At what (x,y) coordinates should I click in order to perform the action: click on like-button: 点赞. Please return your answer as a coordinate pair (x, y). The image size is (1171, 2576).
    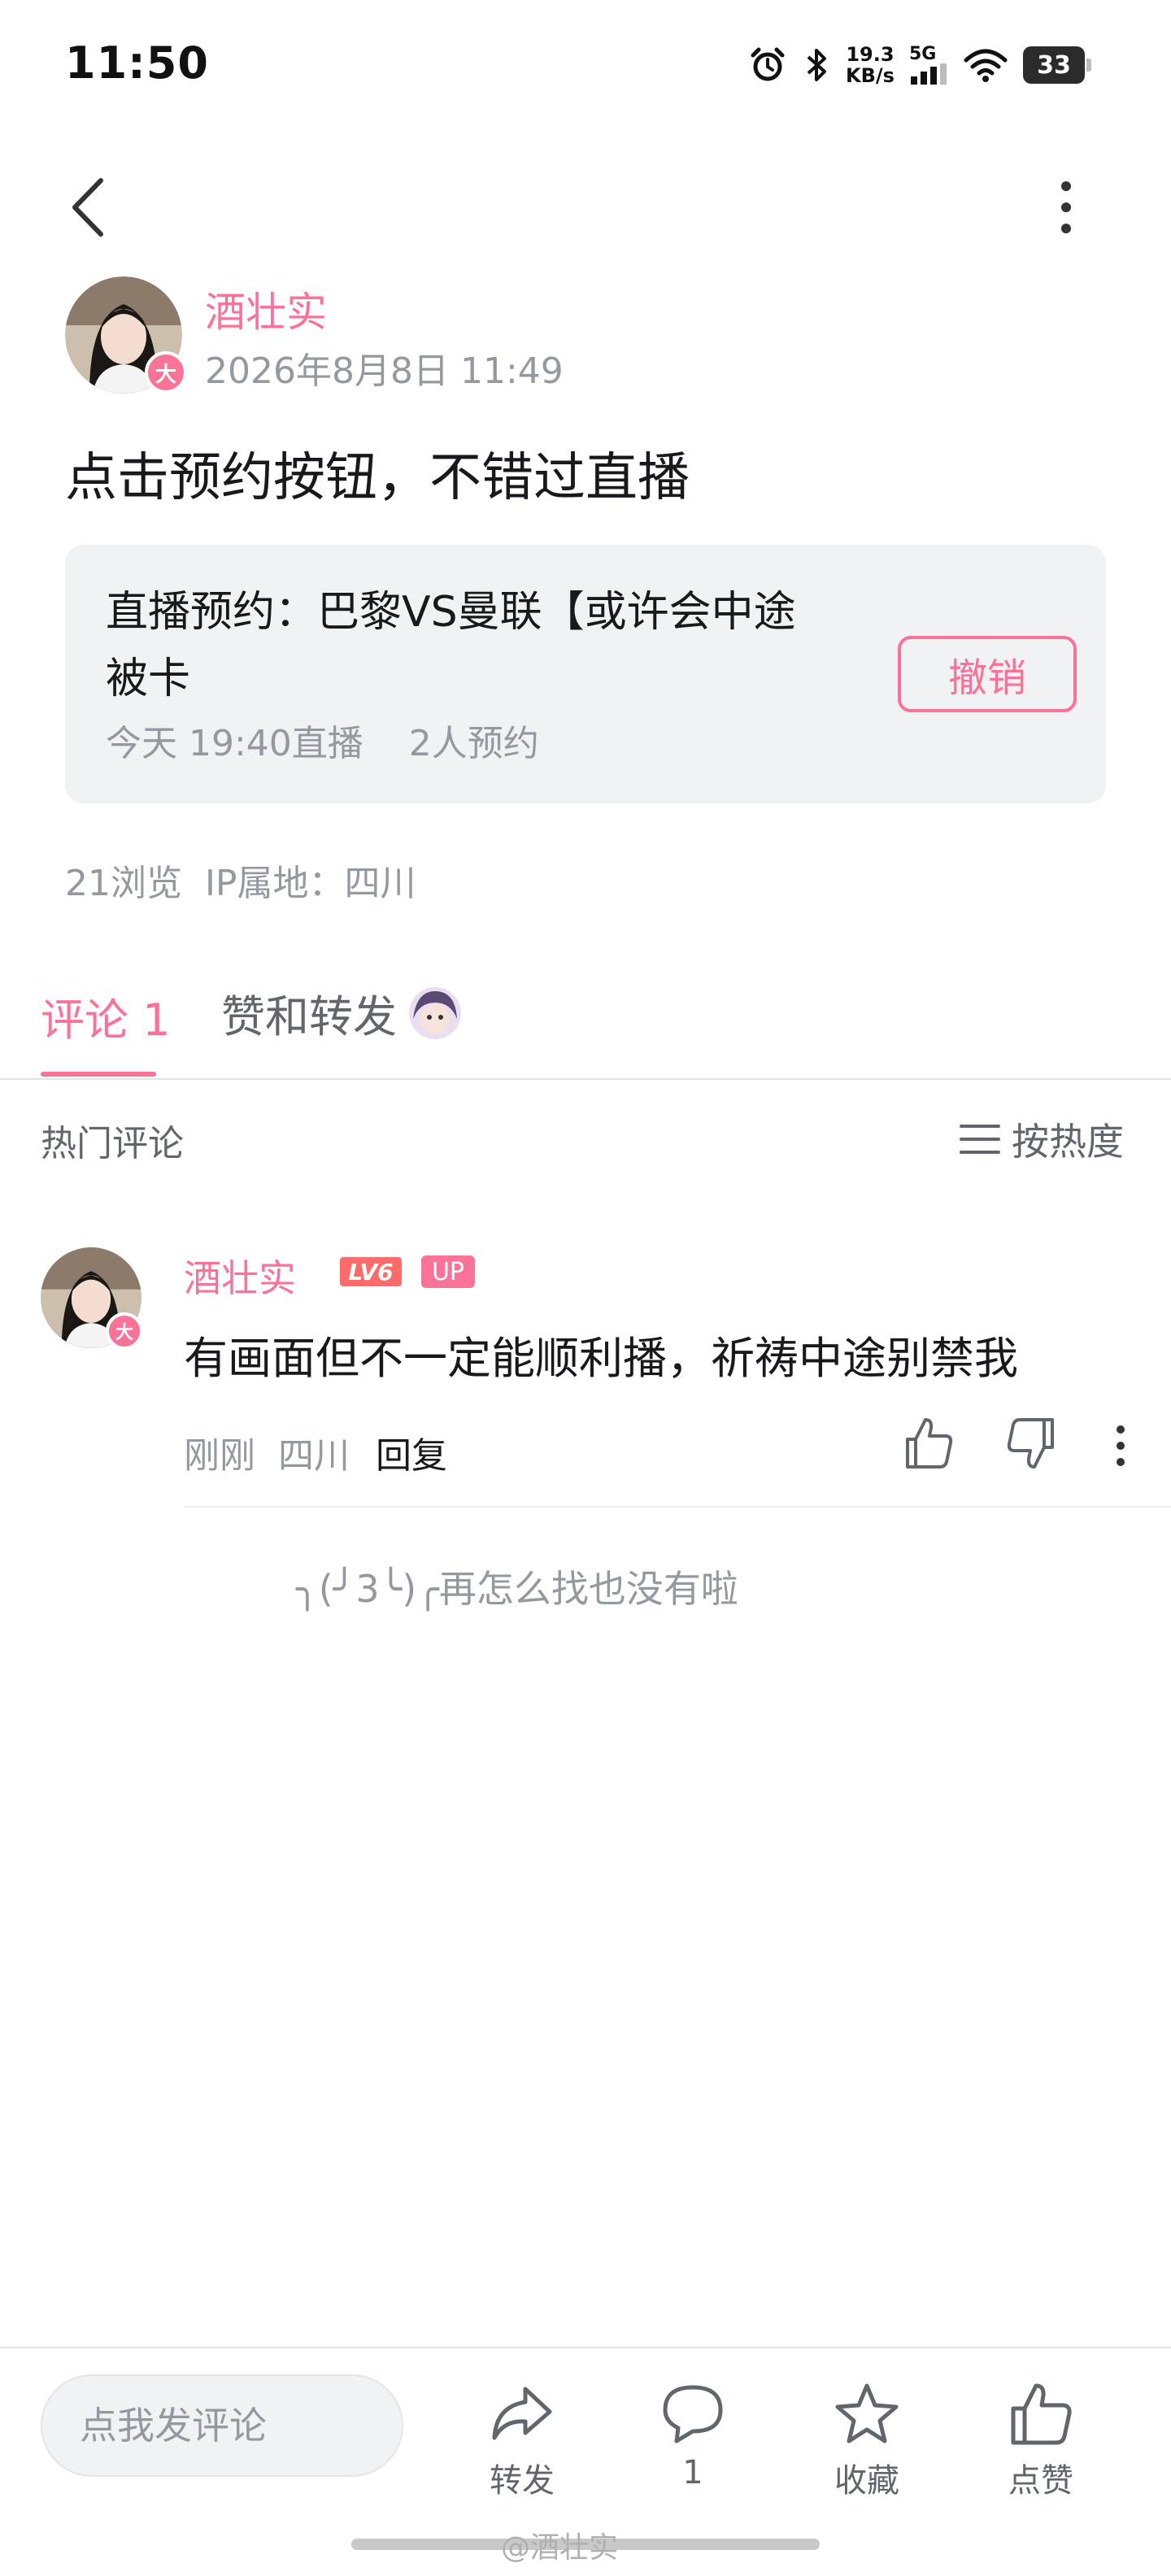
    Looking at the image, I should click on (1041, 2440).